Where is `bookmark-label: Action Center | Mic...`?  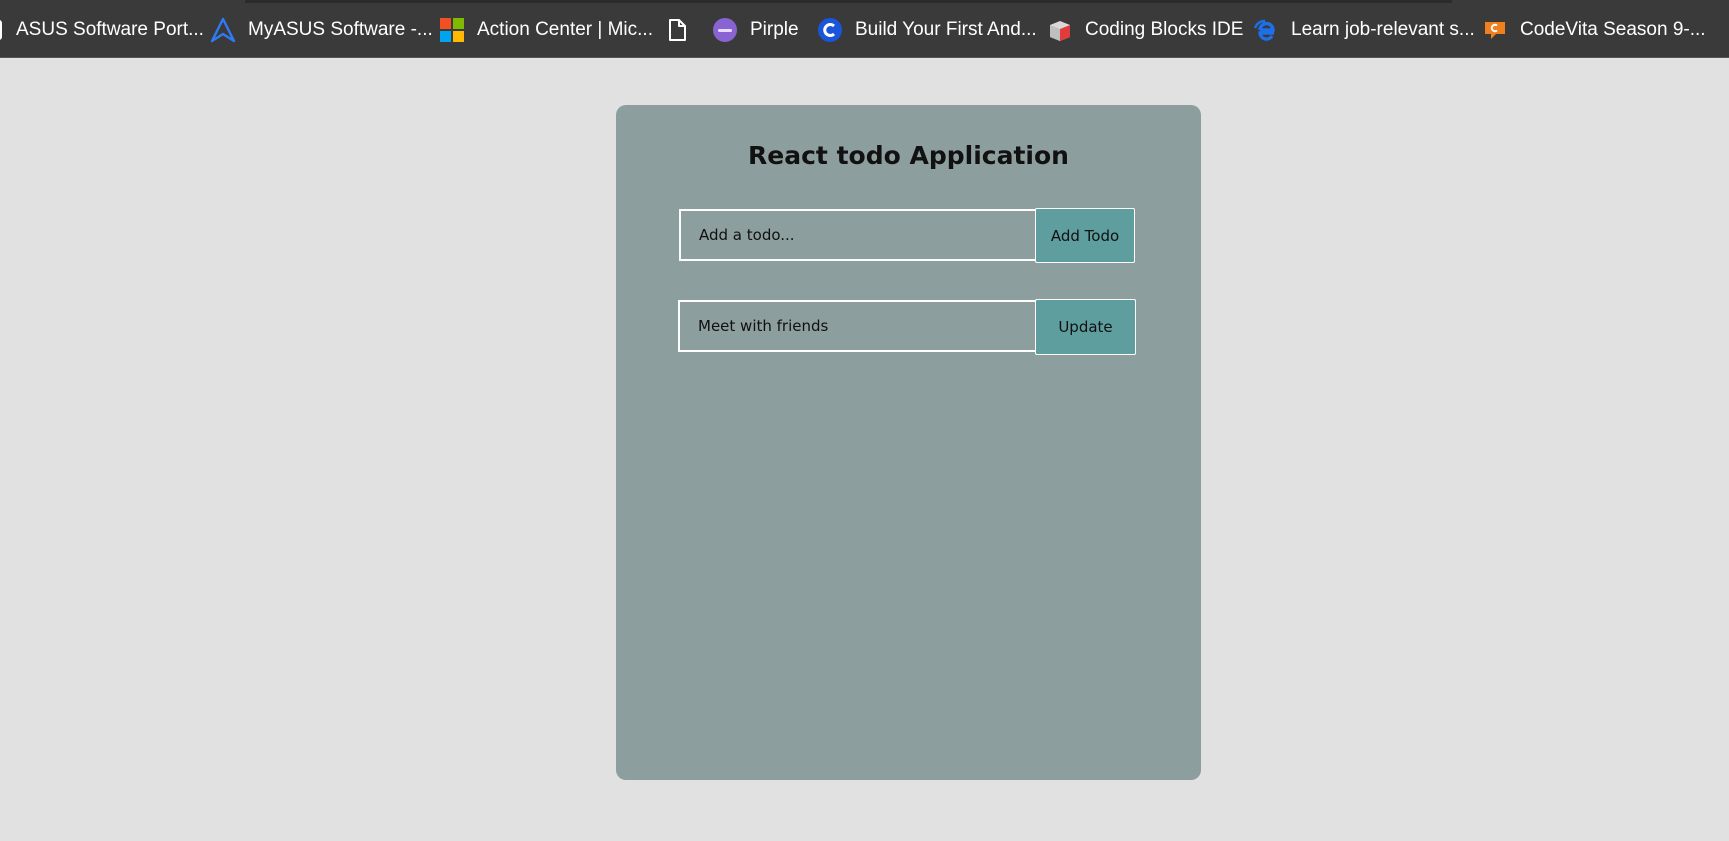
bookmark-label: Action Center | Mic... is located at coordinates (565, 29).